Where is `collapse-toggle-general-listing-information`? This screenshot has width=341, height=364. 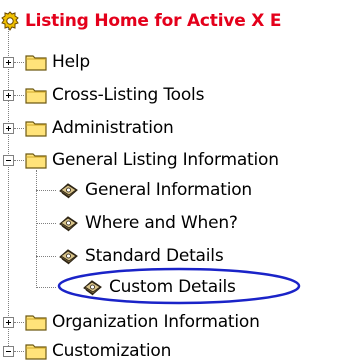
collapse-toggle-general-listing-information is located at coordinates (8, 160).